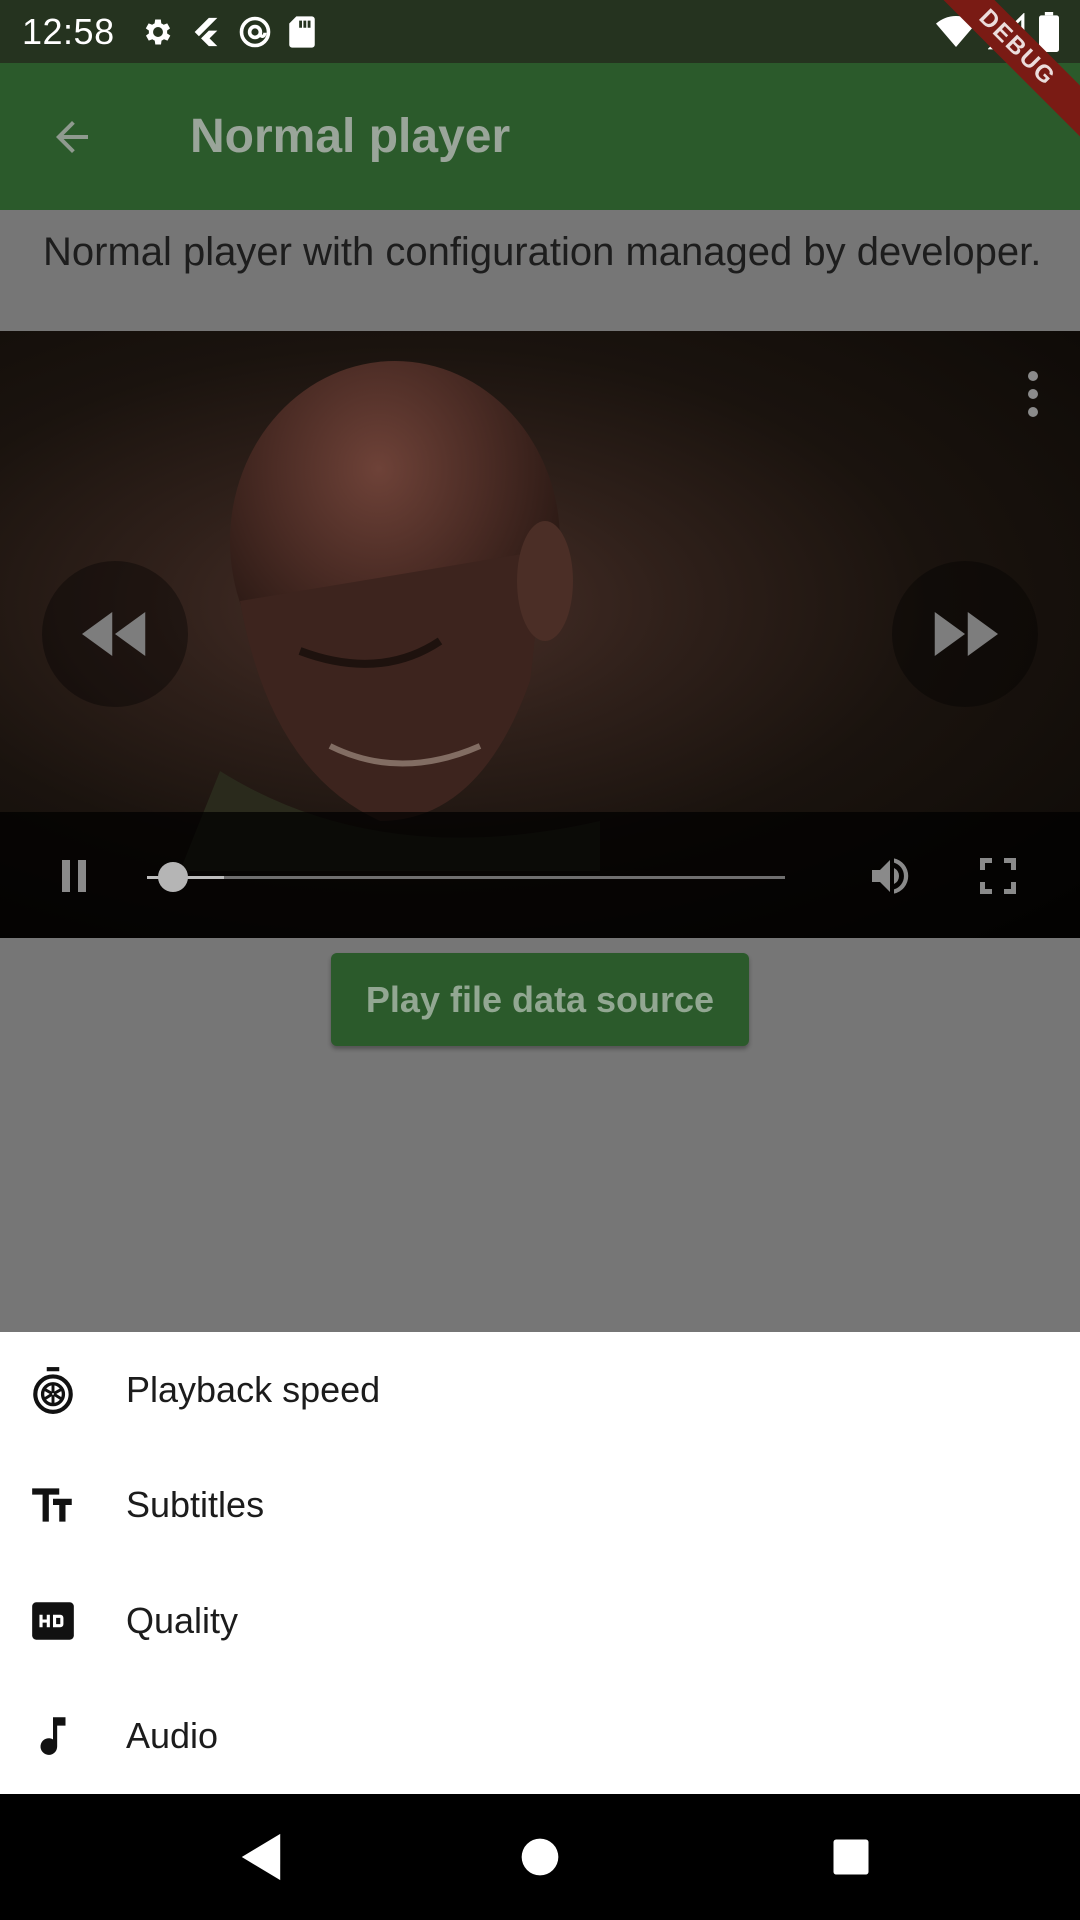 The image size is (1080, 1920). Describe the element at coordinates (540, 1390) in the screenshot. I see `sheet-item-playback-speed: Playback speed` at that location.